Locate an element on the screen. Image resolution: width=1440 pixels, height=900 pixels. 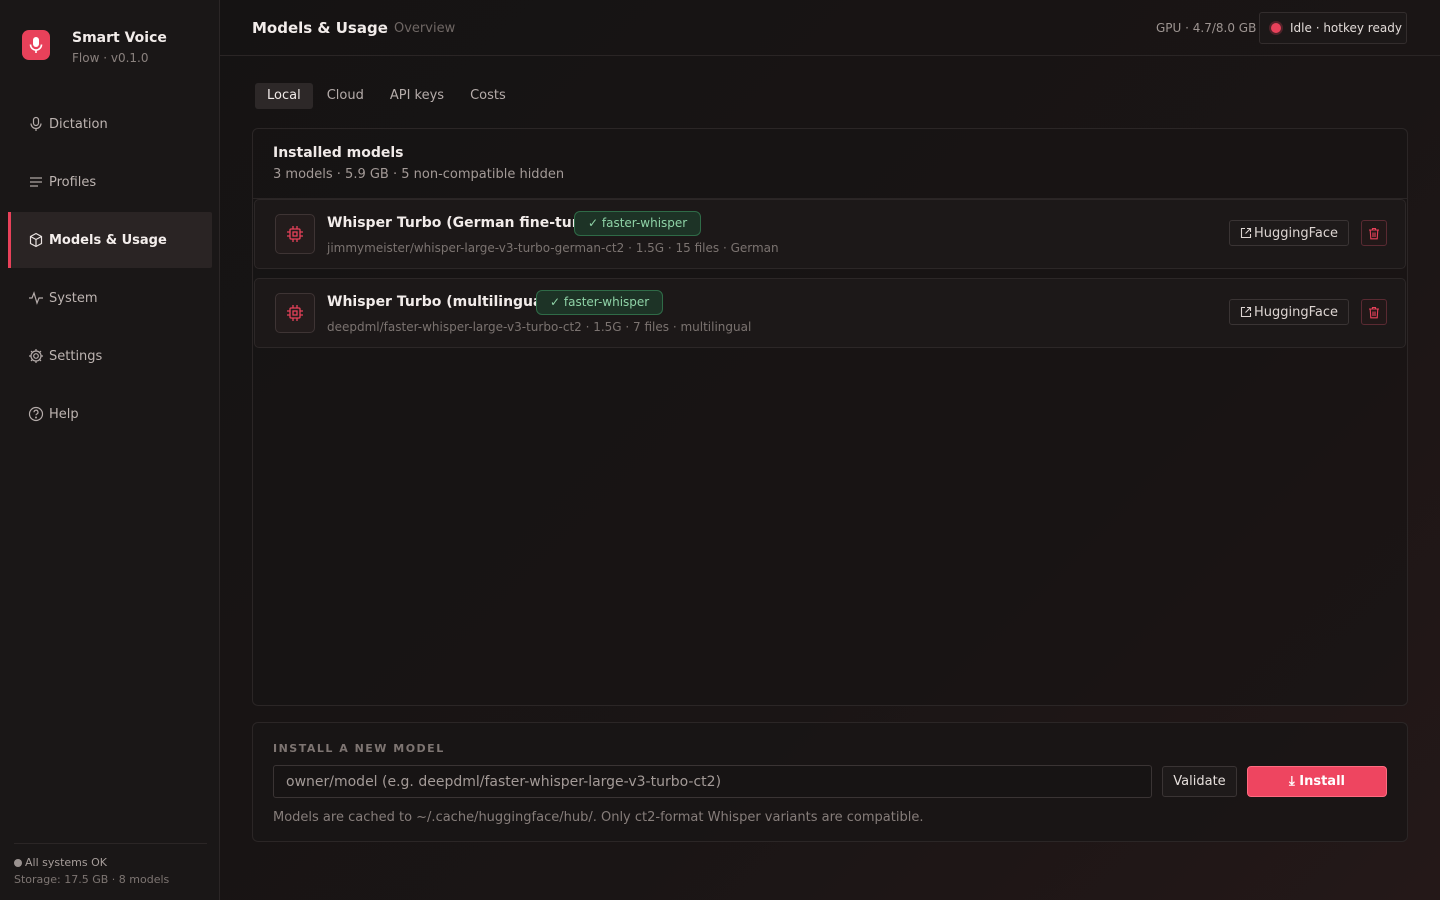
model-id-input is located at coordinates (712, 781).